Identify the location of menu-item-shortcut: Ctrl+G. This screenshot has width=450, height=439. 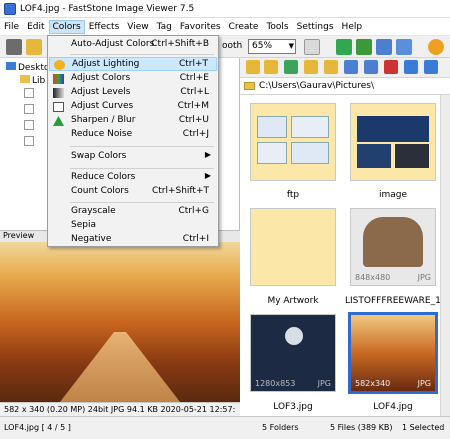
(193, 211).